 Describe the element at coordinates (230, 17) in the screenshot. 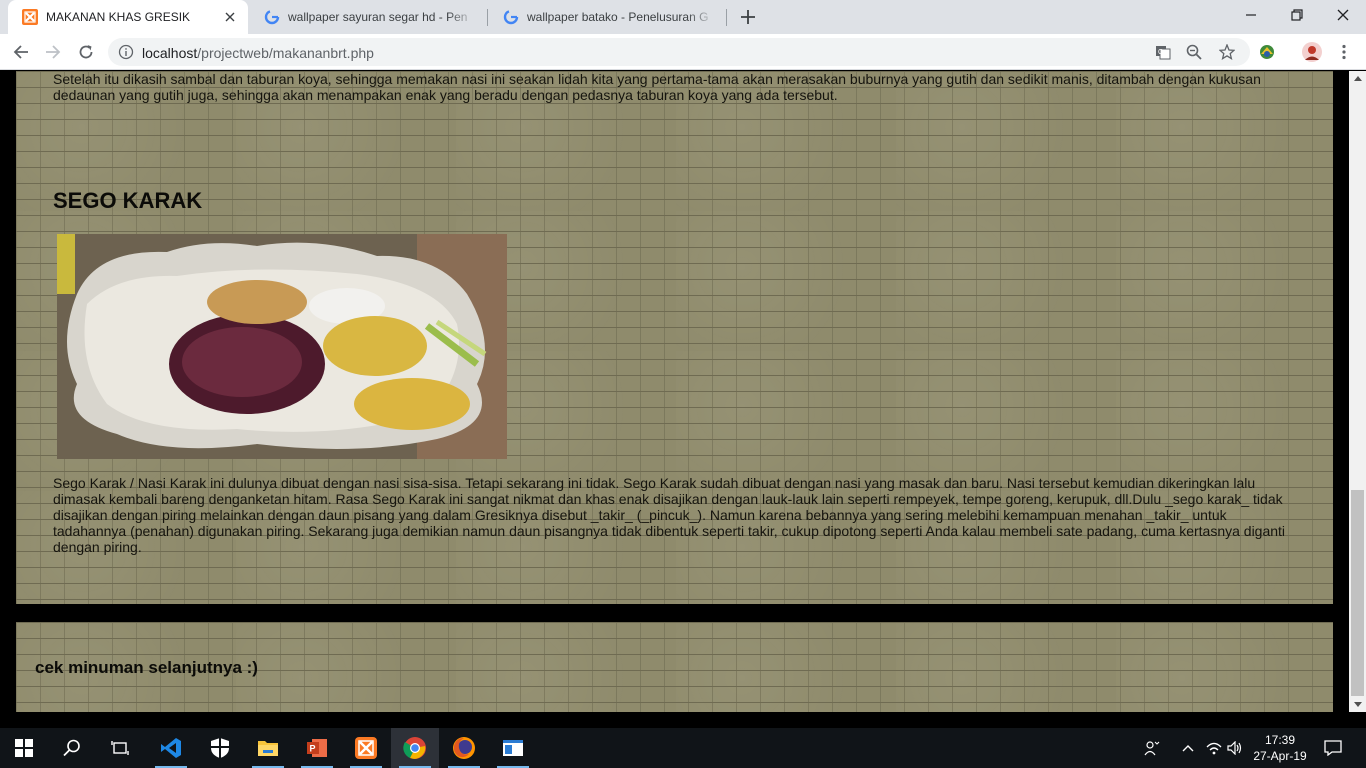

I see `close-tab-icon` at that location.